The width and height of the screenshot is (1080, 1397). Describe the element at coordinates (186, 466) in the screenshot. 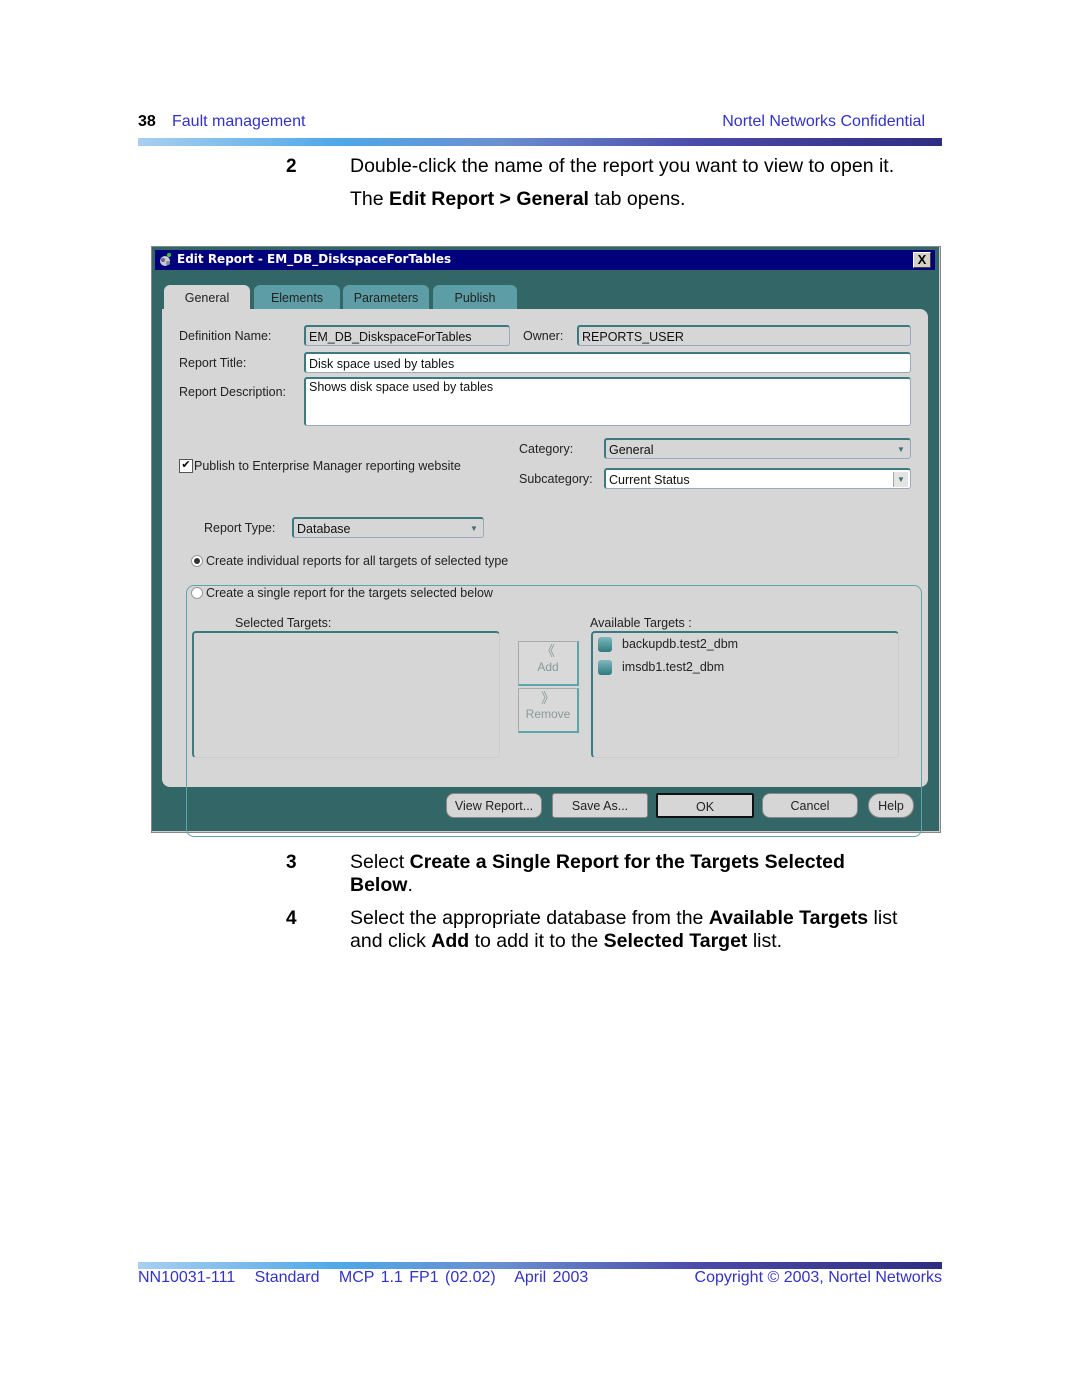

I see `publish-checkbox: ✔` at that location.